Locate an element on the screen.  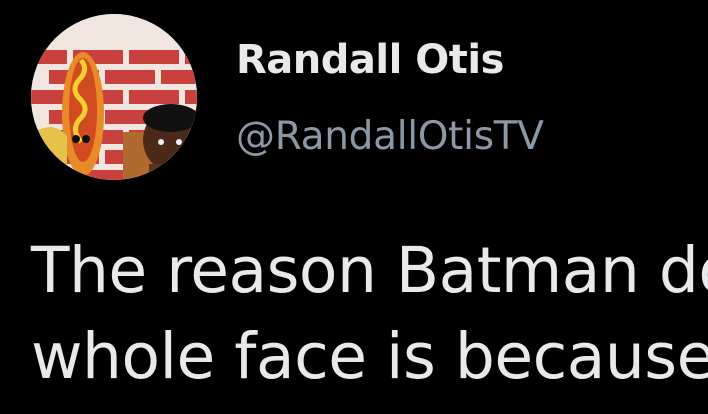
avatar-image is located at coordinates (114, 97).